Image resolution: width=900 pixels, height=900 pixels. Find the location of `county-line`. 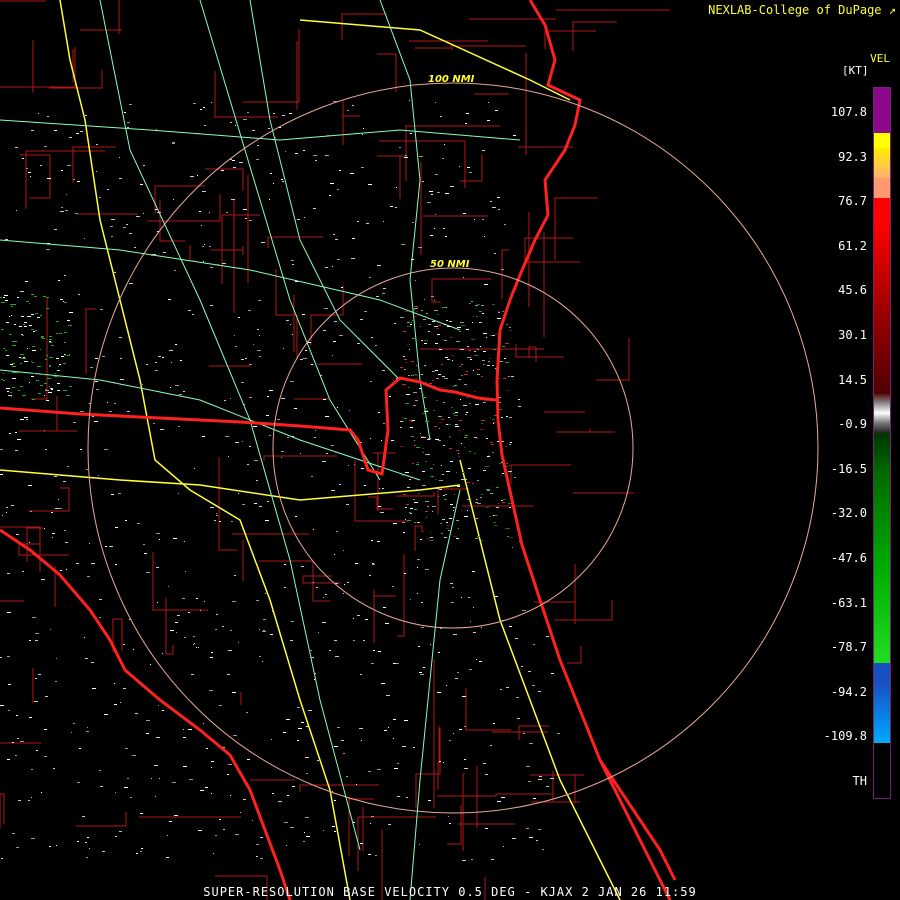

county-line is located at coordinates (94, 164).